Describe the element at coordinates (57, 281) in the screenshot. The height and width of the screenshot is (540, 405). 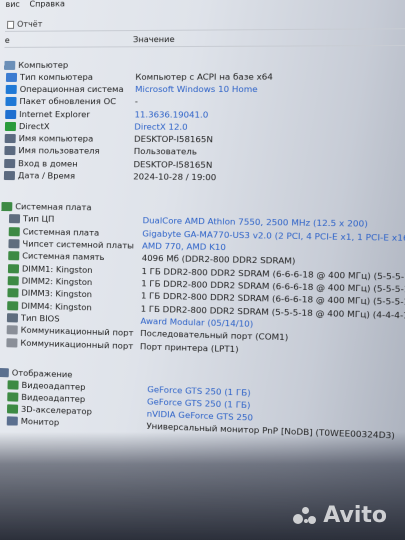
I see `item-label: DIMM2: Kingston` at that location.